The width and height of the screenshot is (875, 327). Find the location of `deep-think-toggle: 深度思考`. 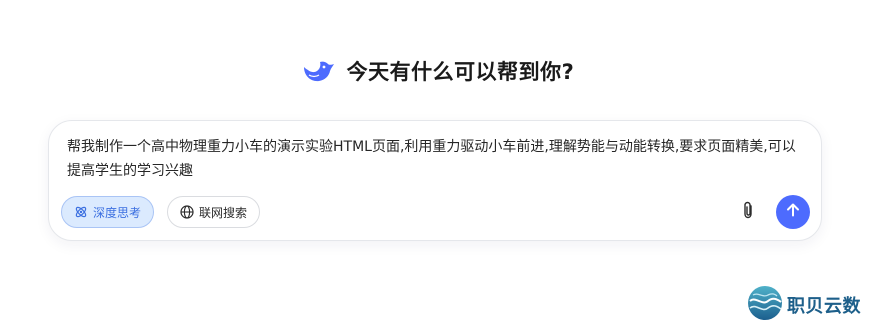

deep-think-toggle: 深度思考 is located at coordinates (108, 212).